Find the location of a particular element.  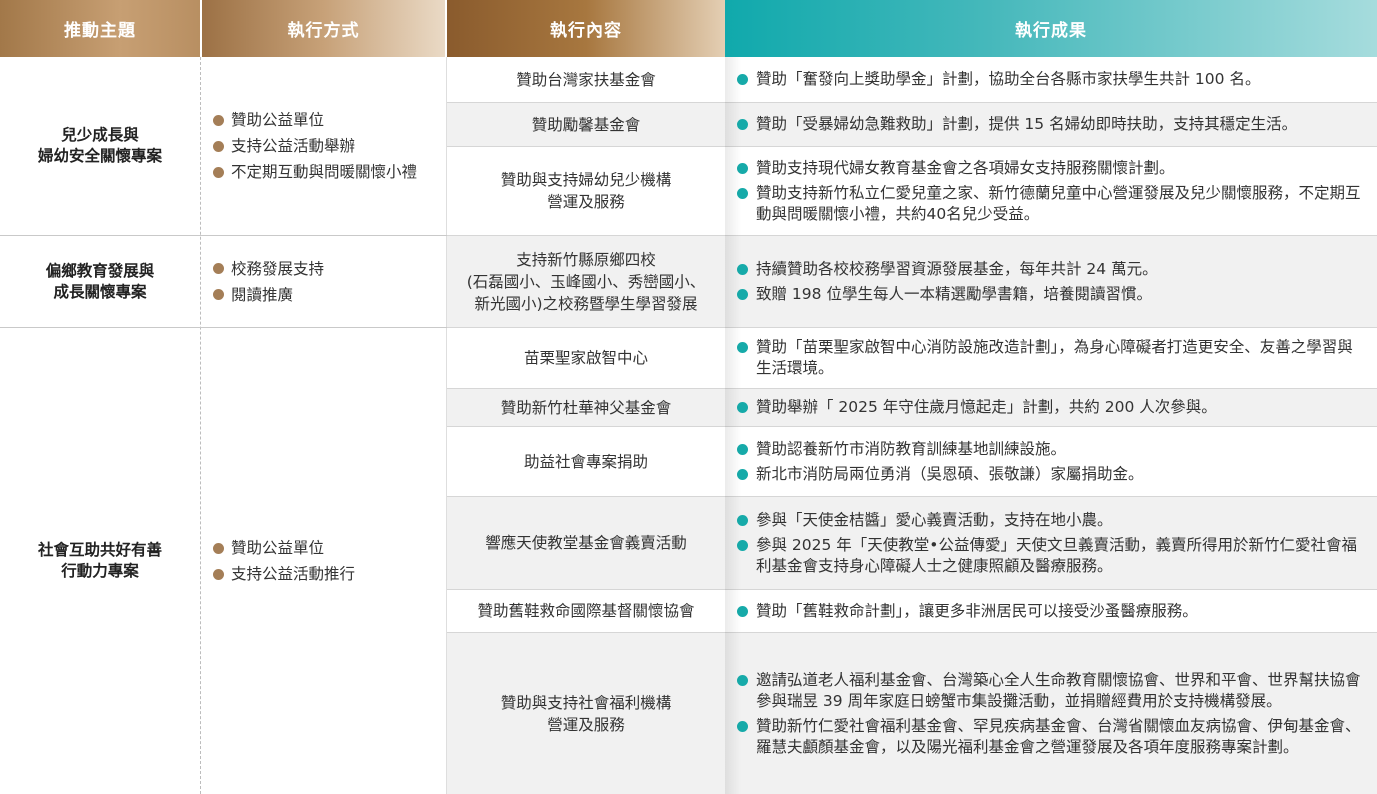

result-cell: 贊助「受暴婦幼急難救助」計劃，提供 15 名婦幼即時扶助，支持其穩定生活。 is located at coordinates (1051, 125).